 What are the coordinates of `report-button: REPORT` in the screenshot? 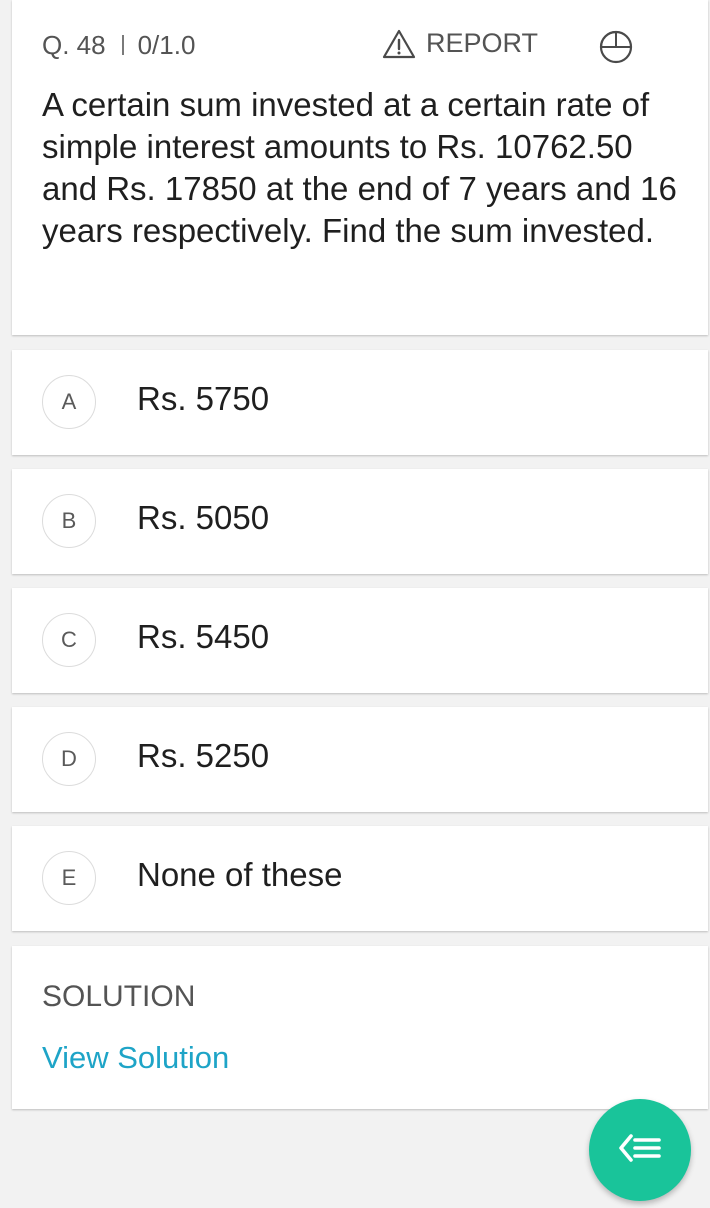 It's located at (460, 43).